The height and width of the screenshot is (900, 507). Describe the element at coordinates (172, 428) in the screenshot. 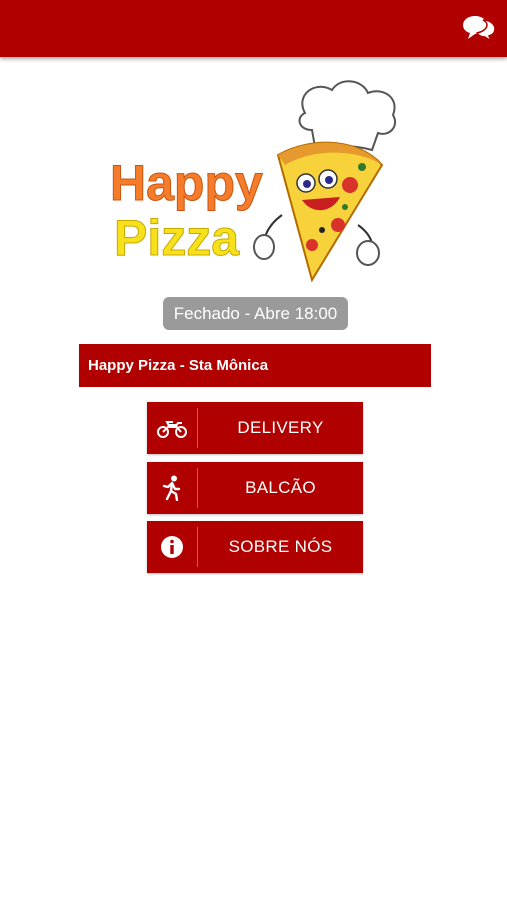

I see `motorcycle-icon` at that location.